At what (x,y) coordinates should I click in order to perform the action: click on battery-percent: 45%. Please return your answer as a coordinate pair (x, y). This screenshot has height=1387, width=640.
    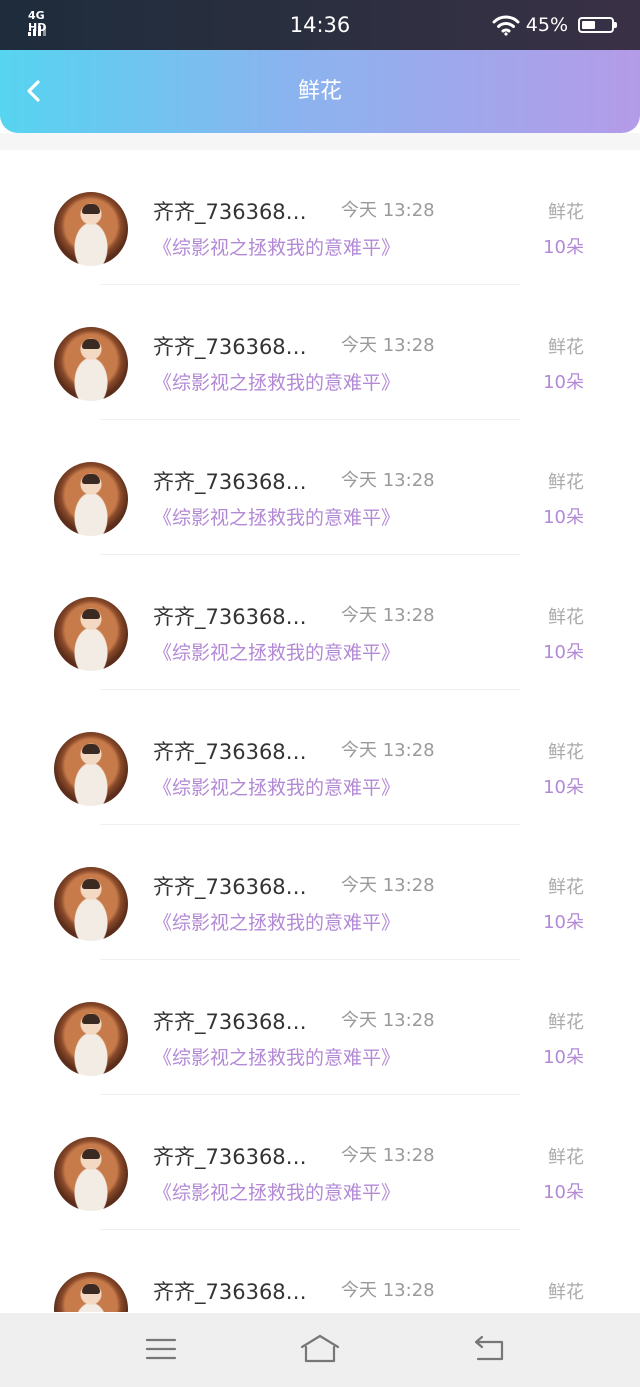
    Looking at the image, I should click on (546, 25).